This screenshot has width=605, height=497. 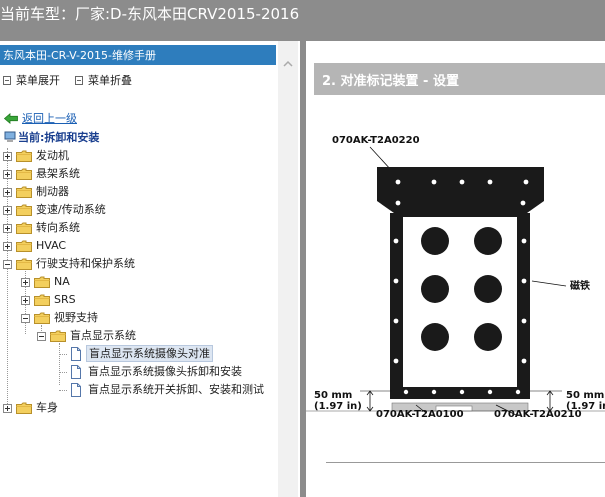 What do you see at coordinates (110, 80) in the screenshot?
I see `collapse-all-label: 菜单折叠` at bounding box center [110, 80].